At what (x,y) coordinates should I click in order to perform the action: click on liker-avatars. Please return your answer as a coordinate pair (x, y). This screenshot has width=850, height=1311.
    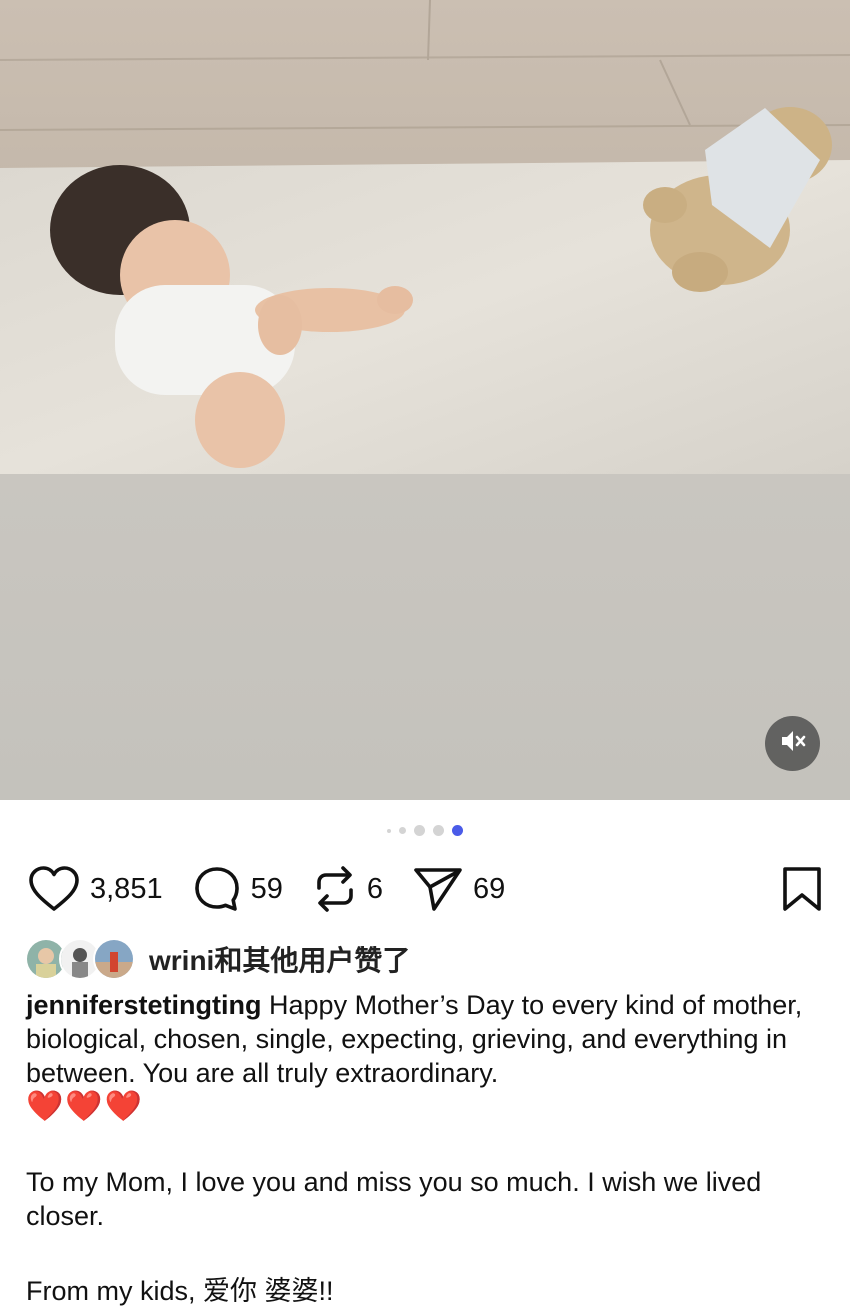
    Looking at the image, I should click on (80, 959).